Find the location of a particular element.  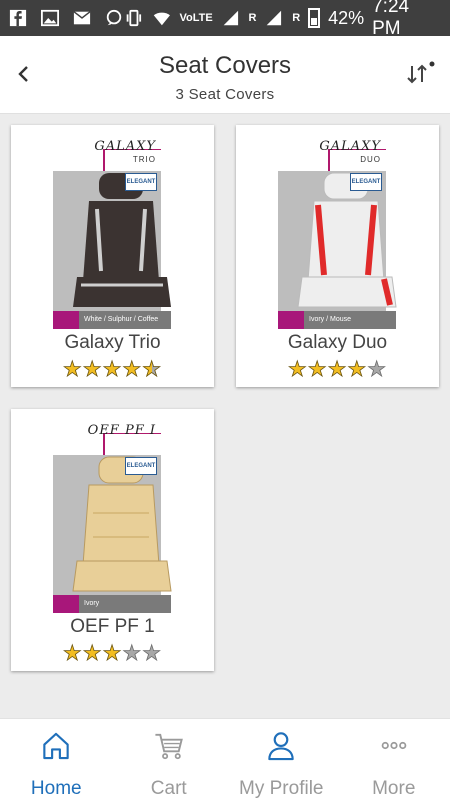

wifi-icon is located at coordinates (161, 19).